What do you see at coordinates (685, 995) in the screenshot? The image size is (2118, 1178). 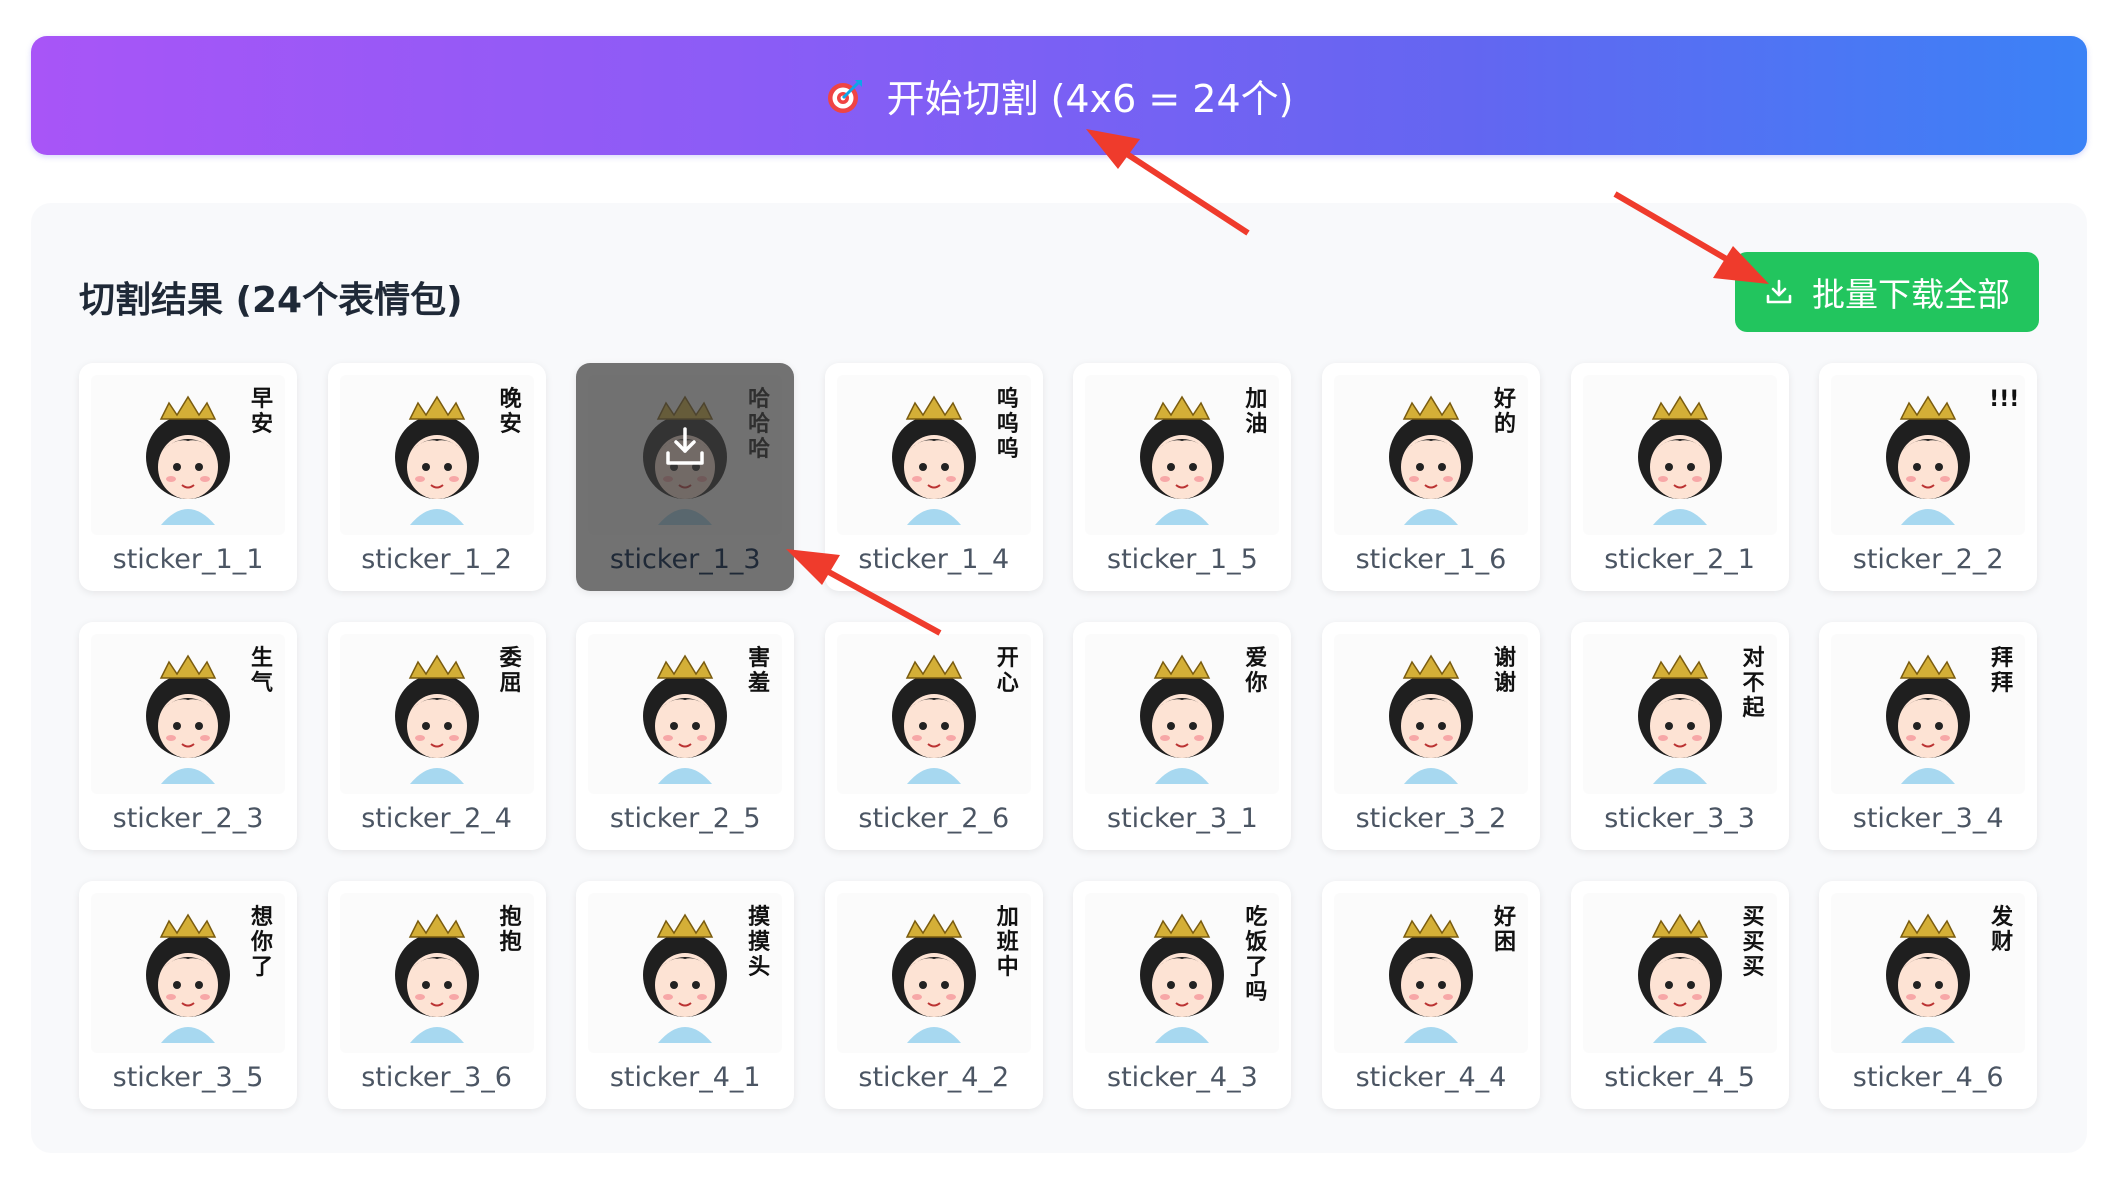 I see `sticker-card: 摸摸头 sticker_4_1` at bounding box center [685, 995].